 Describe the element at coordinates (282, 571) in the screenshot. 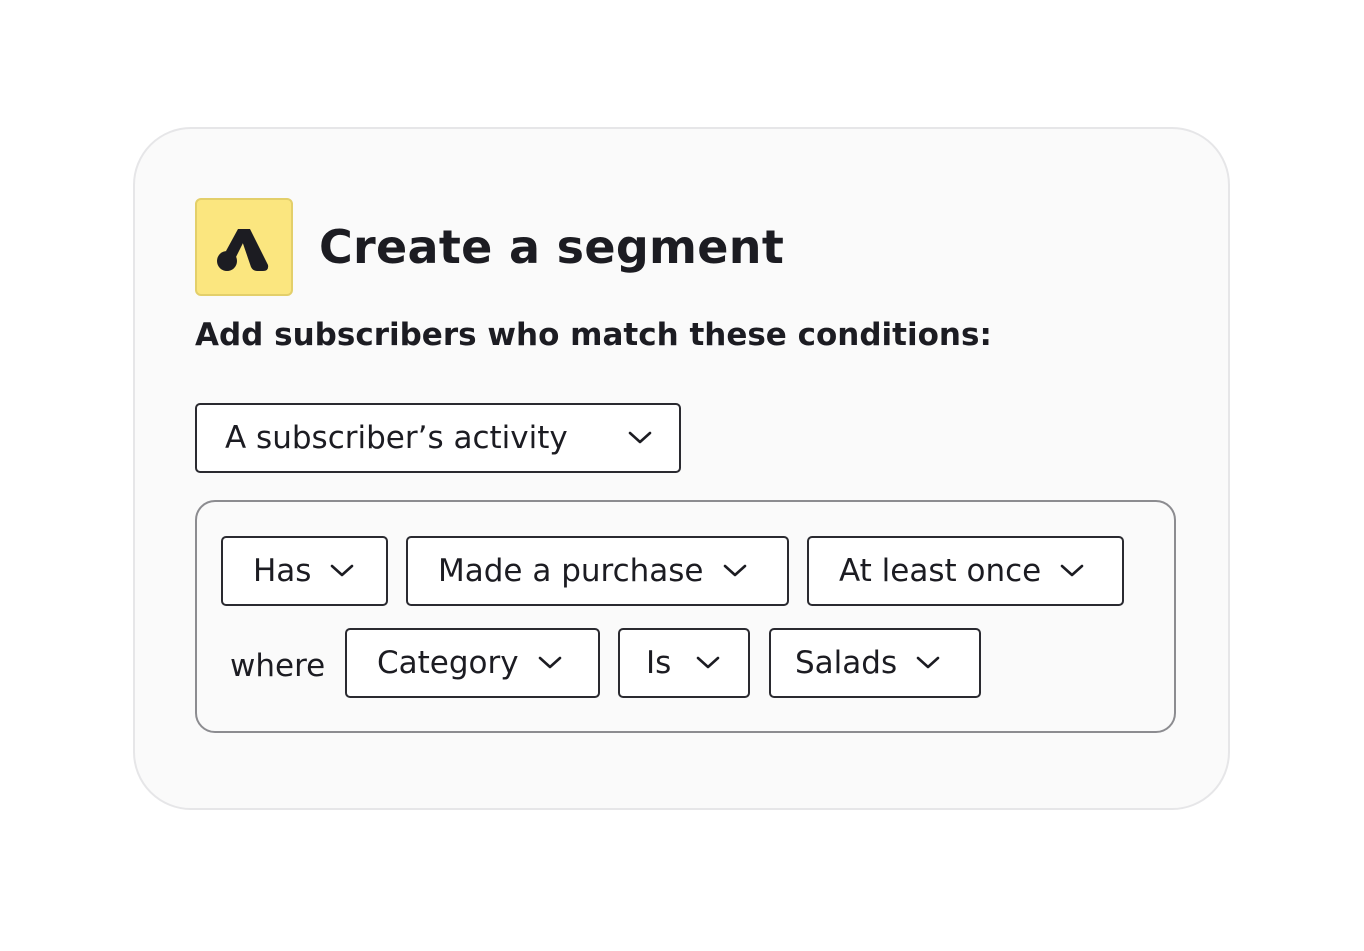

I see `dropdown-value: Has` at that location.